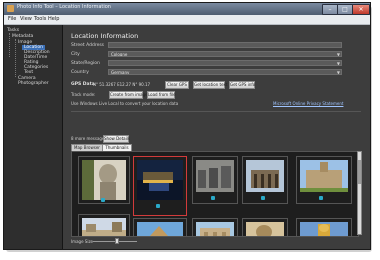 This screenshot has width=380, height=260. What do you see at coordinates (83, 94) in the screenshot?
I see `track-mode-label: Track mode:` at bounding box center [83, 94].